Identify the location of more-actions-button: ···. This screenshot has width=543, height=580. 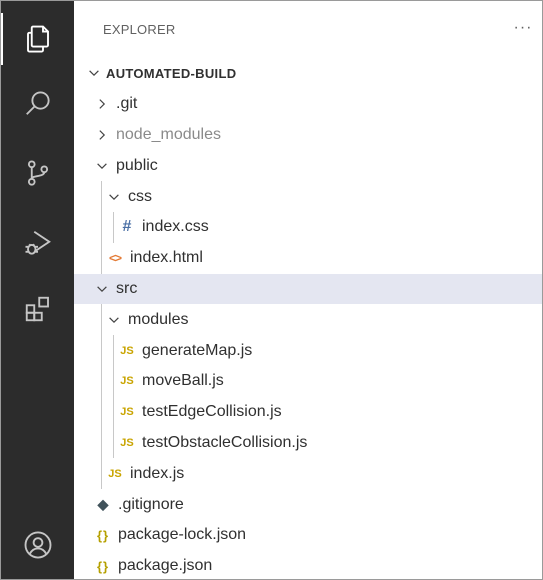
(523, 30).